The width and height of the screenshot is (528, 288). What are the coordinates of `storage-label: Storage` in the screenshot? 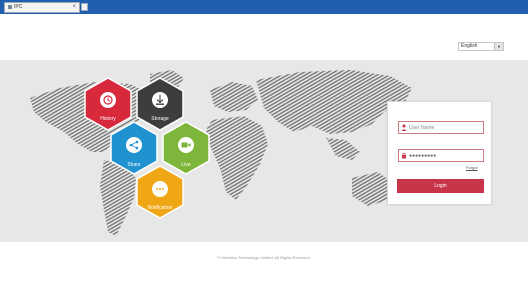 It's located at (160, 119).